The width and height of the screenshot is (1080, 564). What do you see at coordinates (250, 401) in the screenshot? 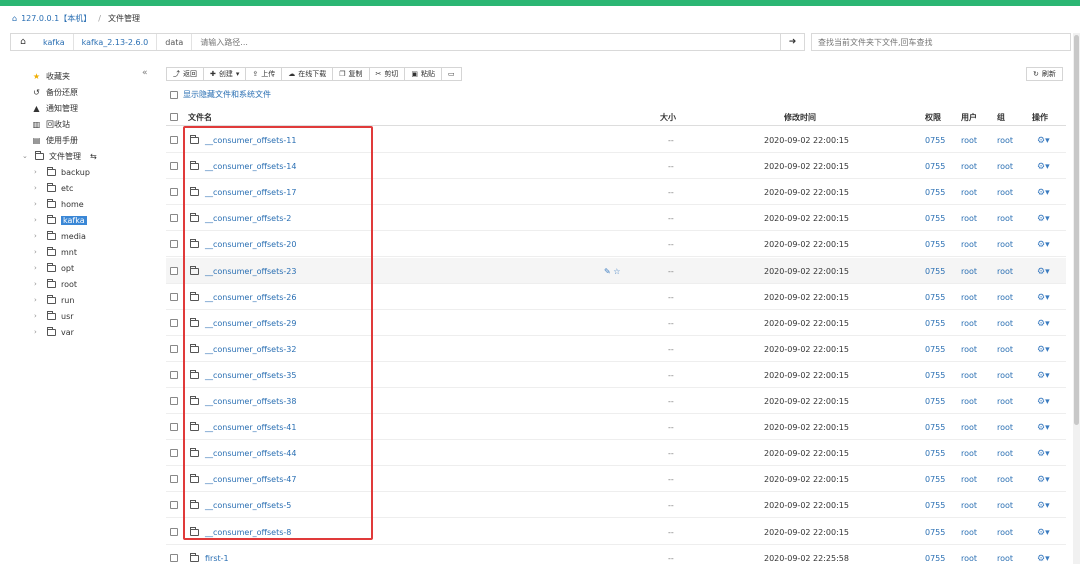
I see `file-name-link: __consumer_offsets-38` at bounding box center [250, 401].